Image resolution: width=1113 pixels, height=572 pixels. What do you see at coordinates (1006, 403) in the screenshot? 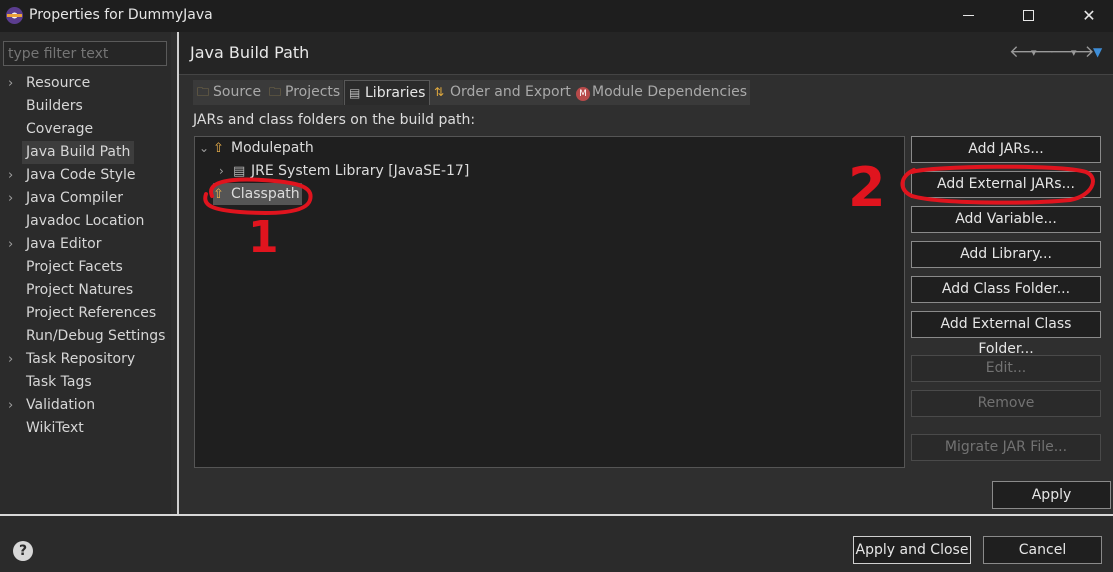
I see `remove-button: Remove` at bounding box center [1006, 403].